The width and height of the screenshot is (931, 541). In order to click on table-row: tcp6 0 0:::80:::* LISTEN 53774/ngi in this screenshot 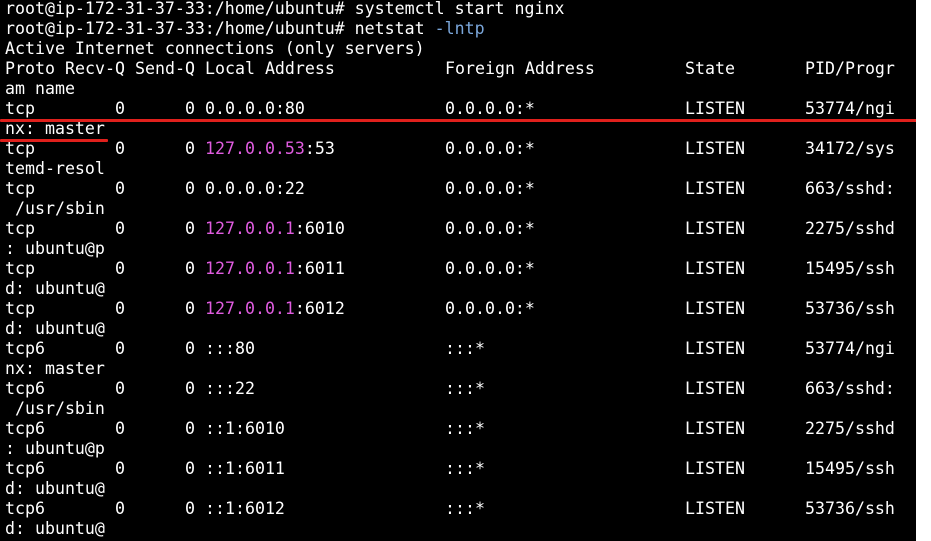, I will do `click(450, 349)`.